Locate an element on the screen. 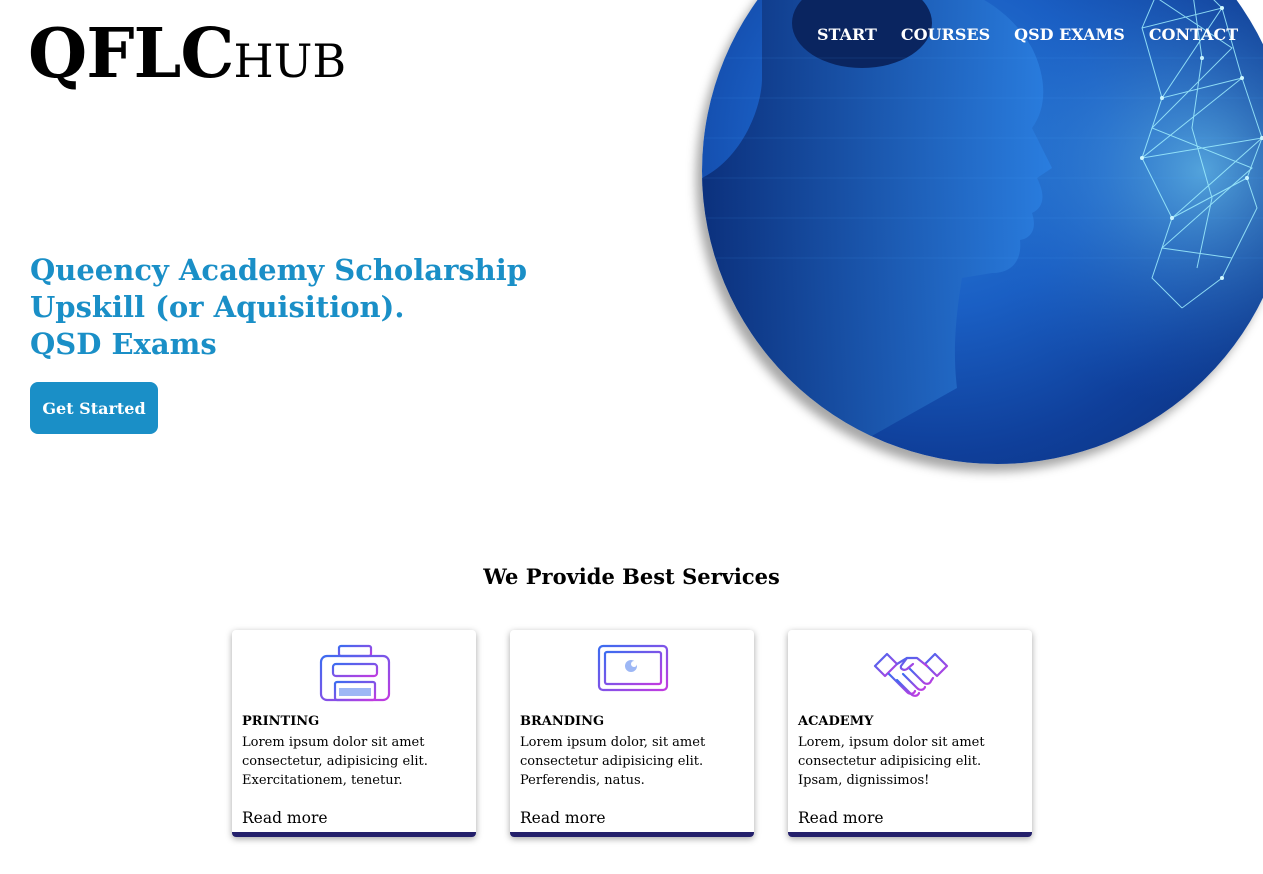 This screenshot has height=874, width=1263. card-title: BRANDING is located at coordinates (562, 721).